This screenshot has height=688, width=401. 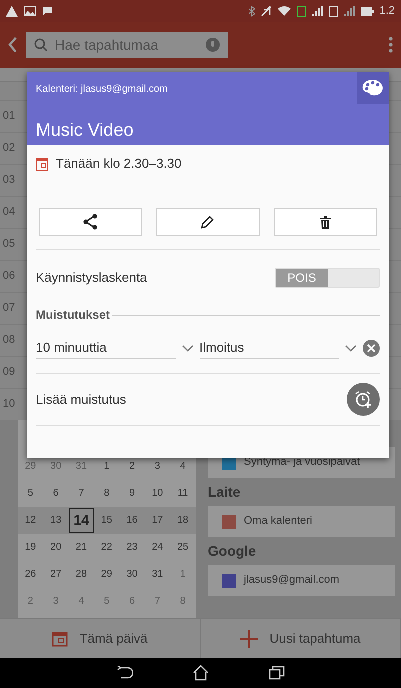 What do you see at coordinates (9, 340) in the screenshot?
I see `hour-label: 08` at bounding box center [9, 340].